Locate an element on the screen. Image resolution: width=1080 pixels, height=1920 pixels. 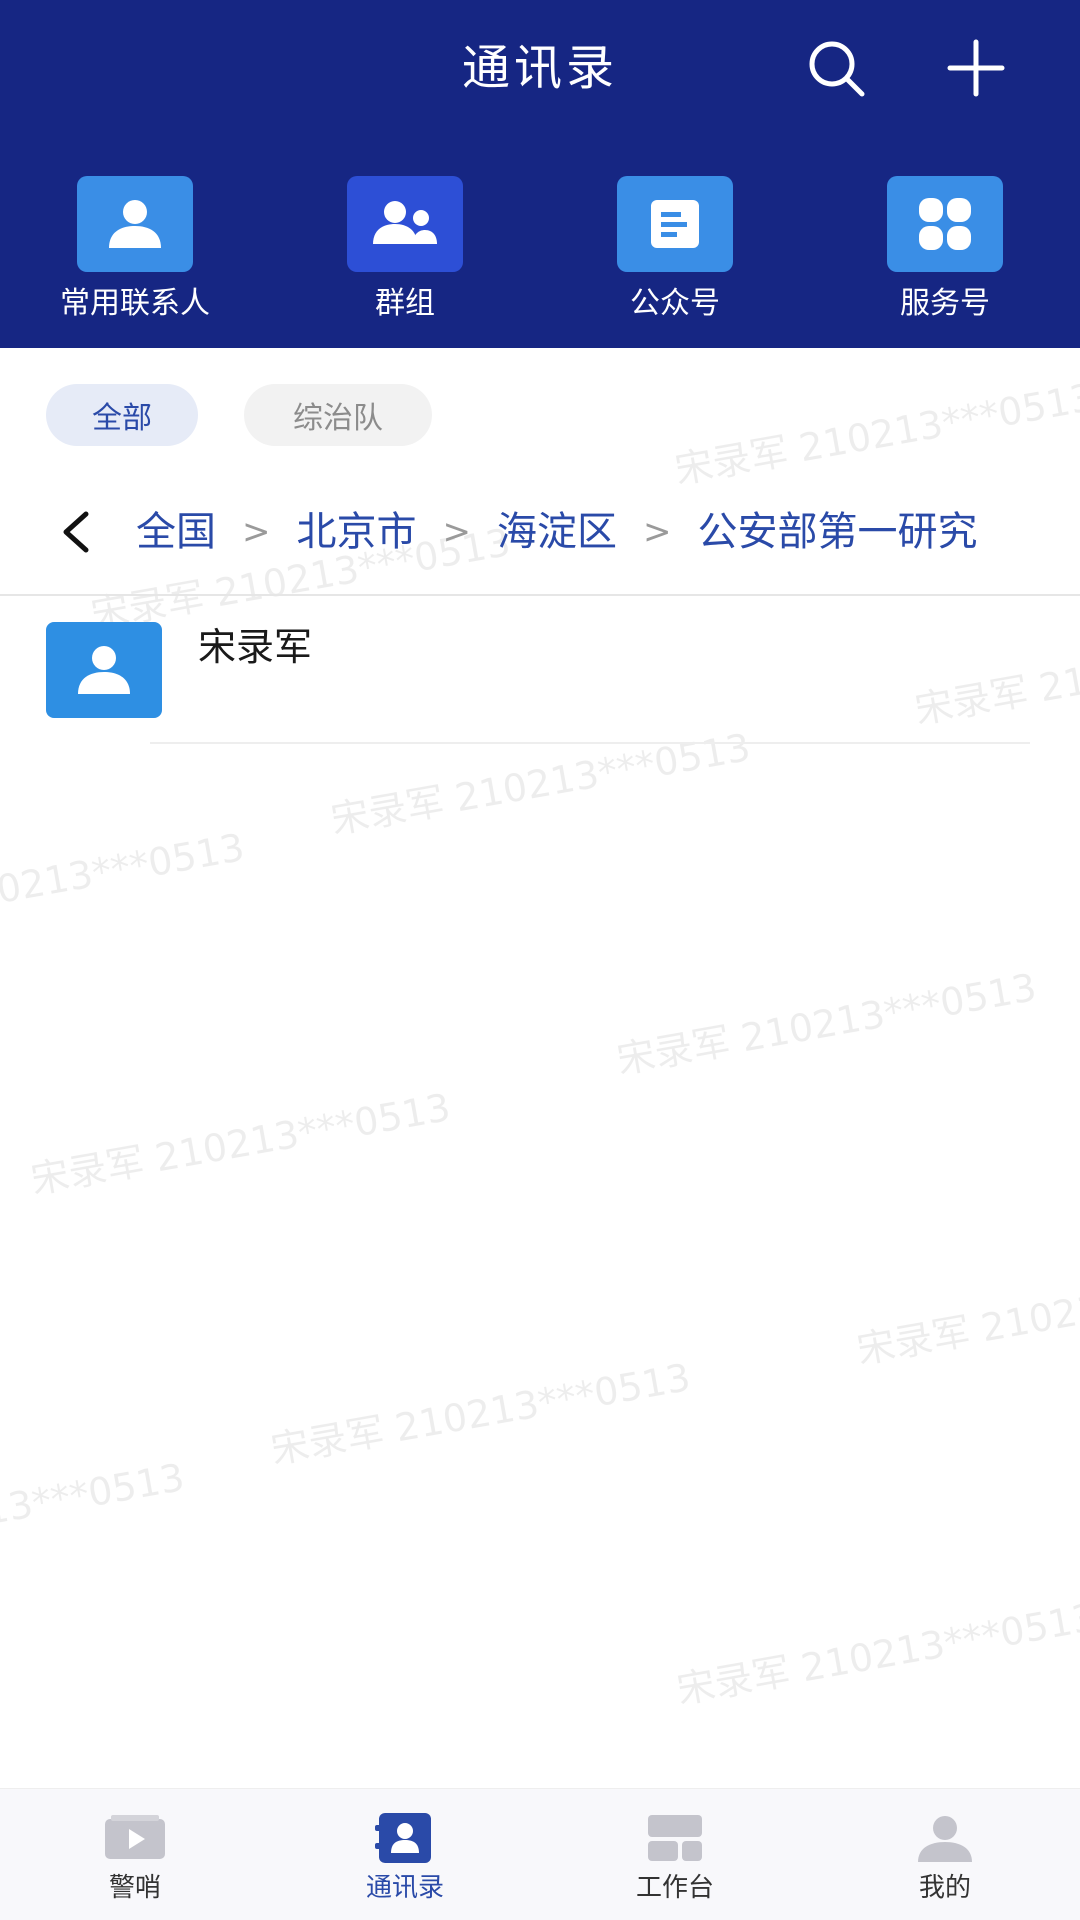
filter-chip-all: 全部 is located at coordinates (122, 415).